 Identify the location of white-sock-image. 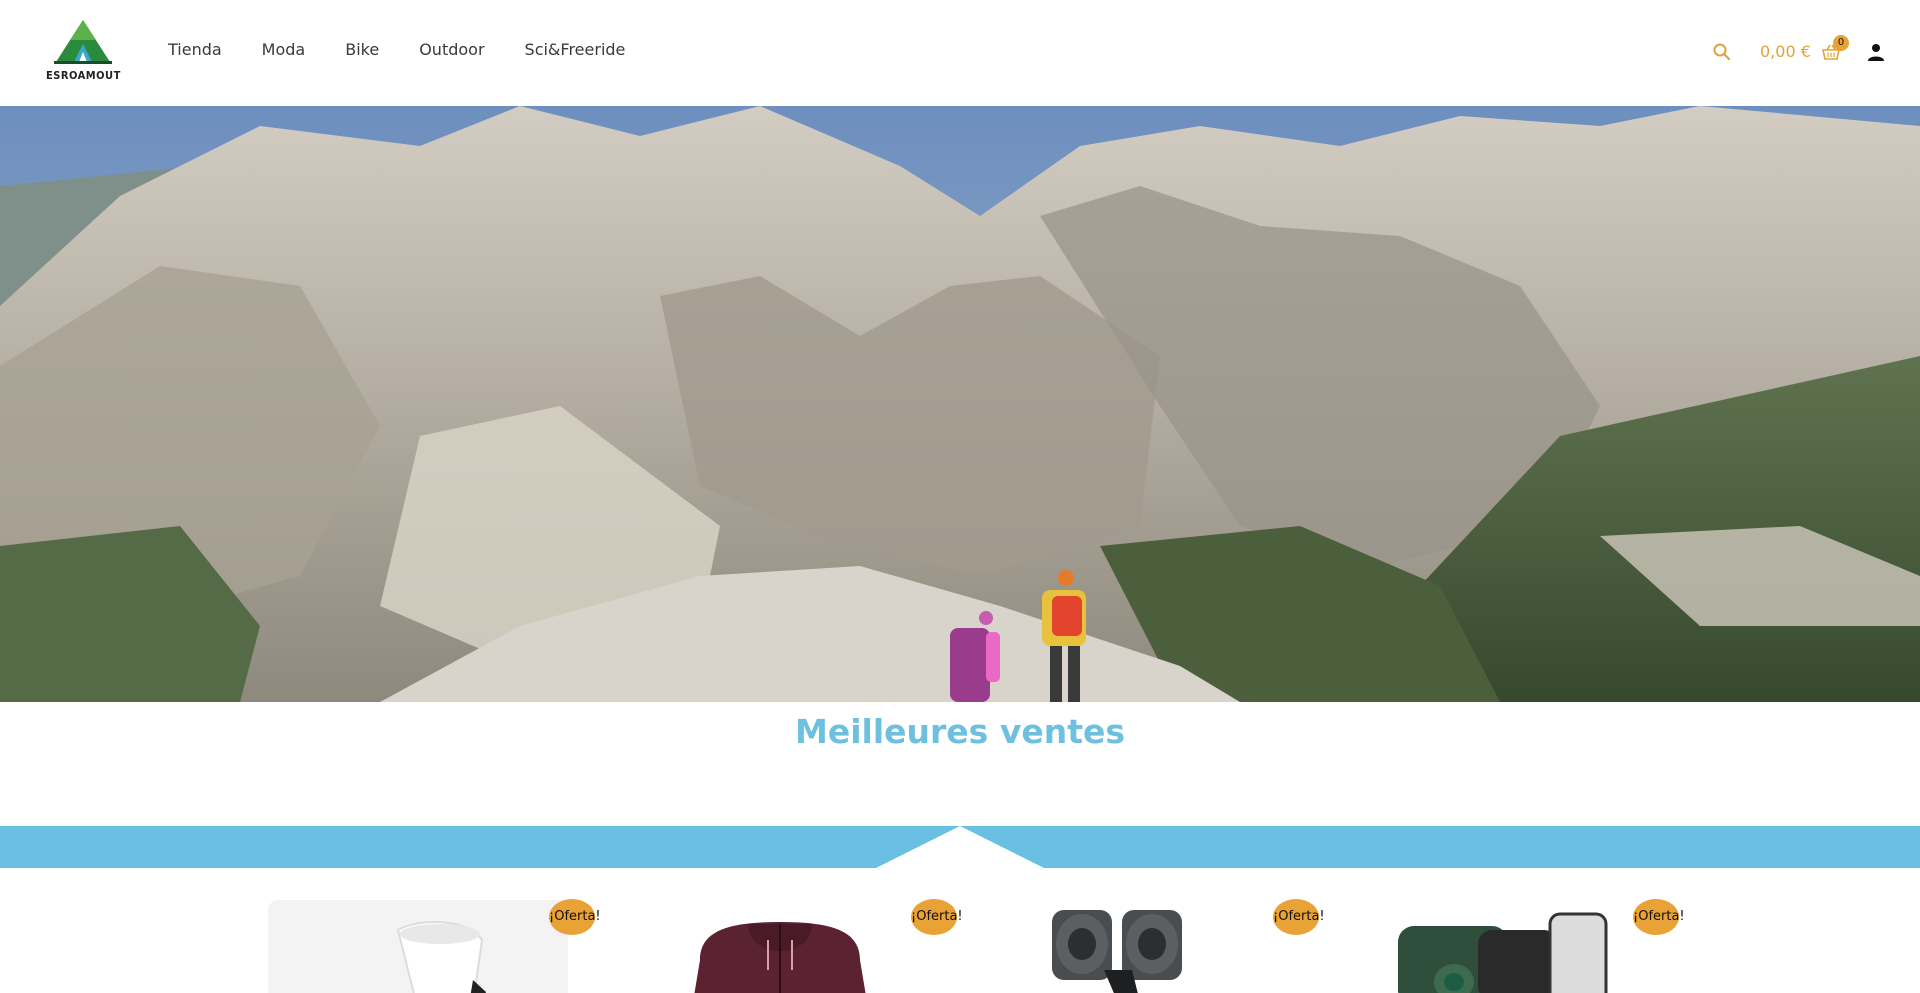
(418, 946).